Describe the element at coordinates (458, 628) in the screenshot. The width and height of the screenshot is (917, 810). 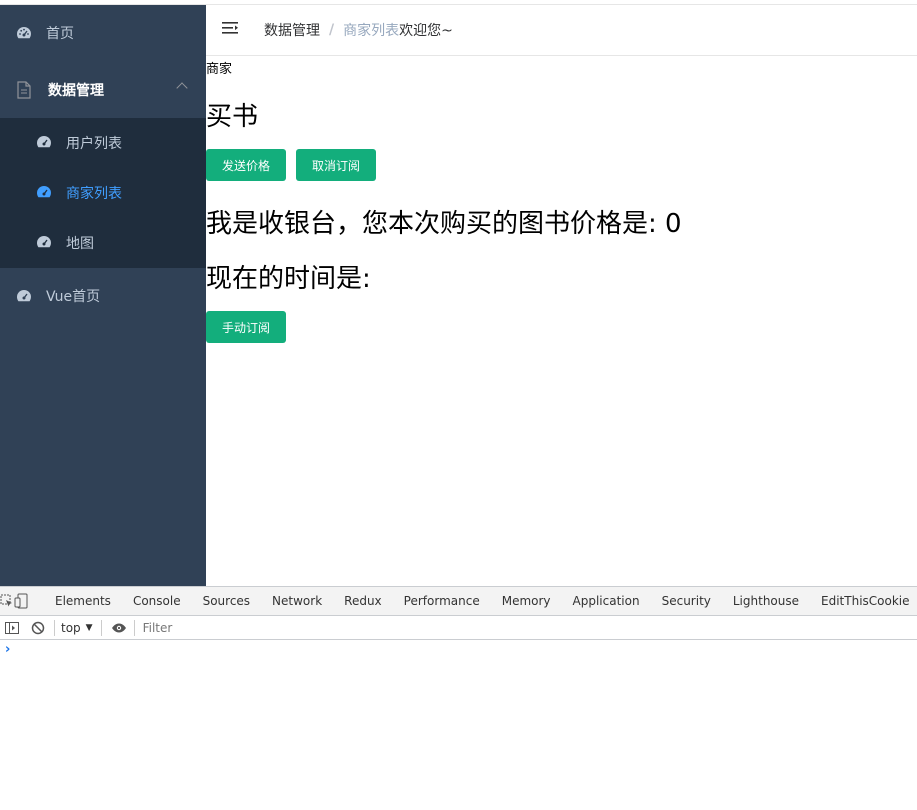
I see `console-toolbar: top ▼ Filter` at that location.